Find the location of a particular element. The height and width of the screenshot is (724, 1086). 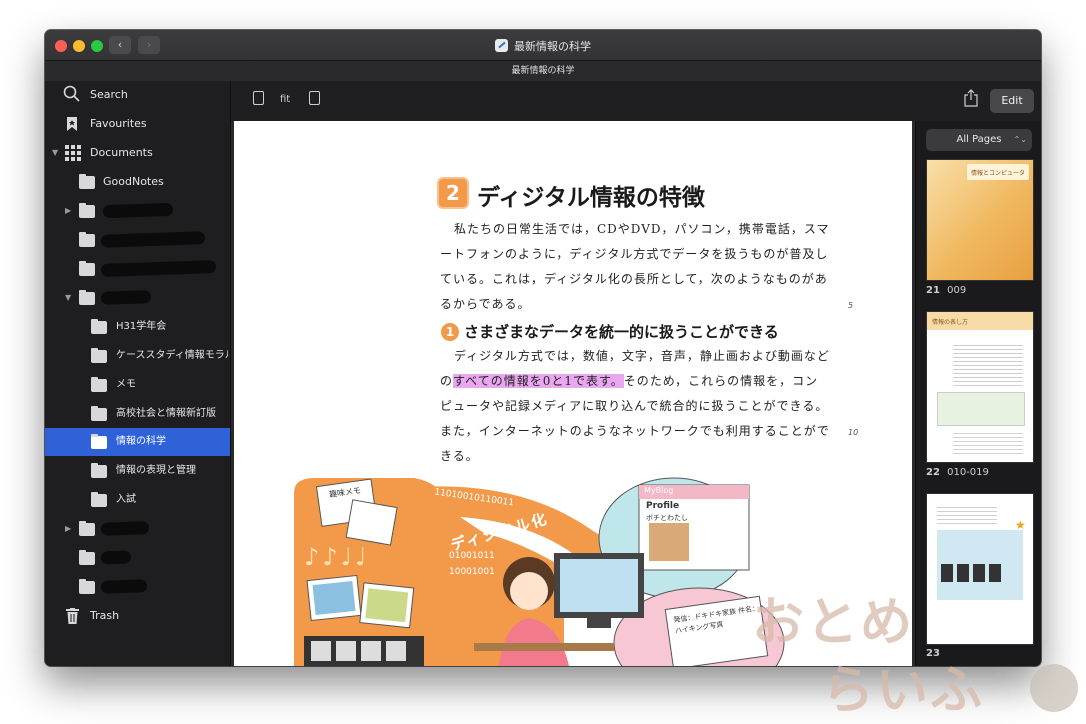

sidebar-item-label: Trash is located at coordinates (105, 615).